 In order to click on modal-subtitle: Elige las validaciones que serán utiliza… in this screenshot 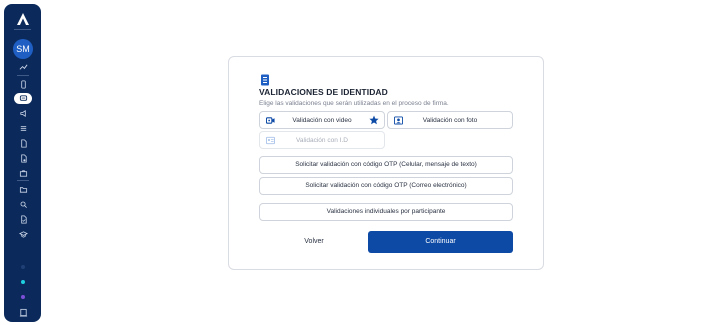, I will do `click(354, 103)`.